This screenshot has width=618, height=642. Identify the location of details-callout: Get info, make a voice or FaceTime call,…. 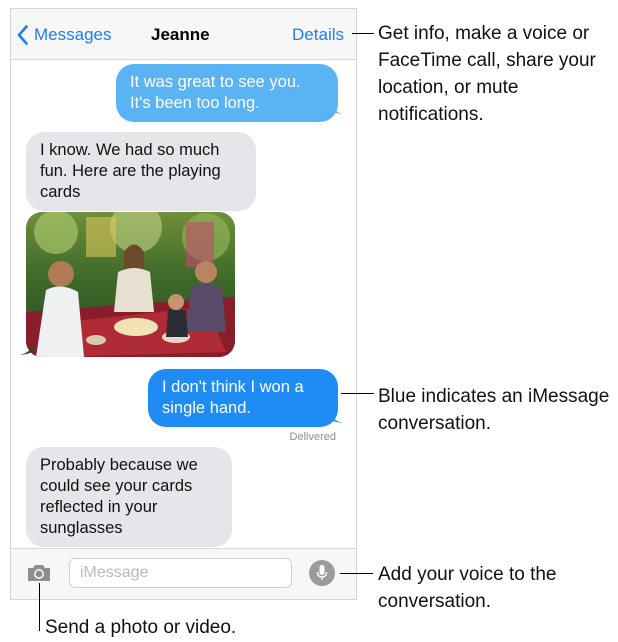
(487, 74).